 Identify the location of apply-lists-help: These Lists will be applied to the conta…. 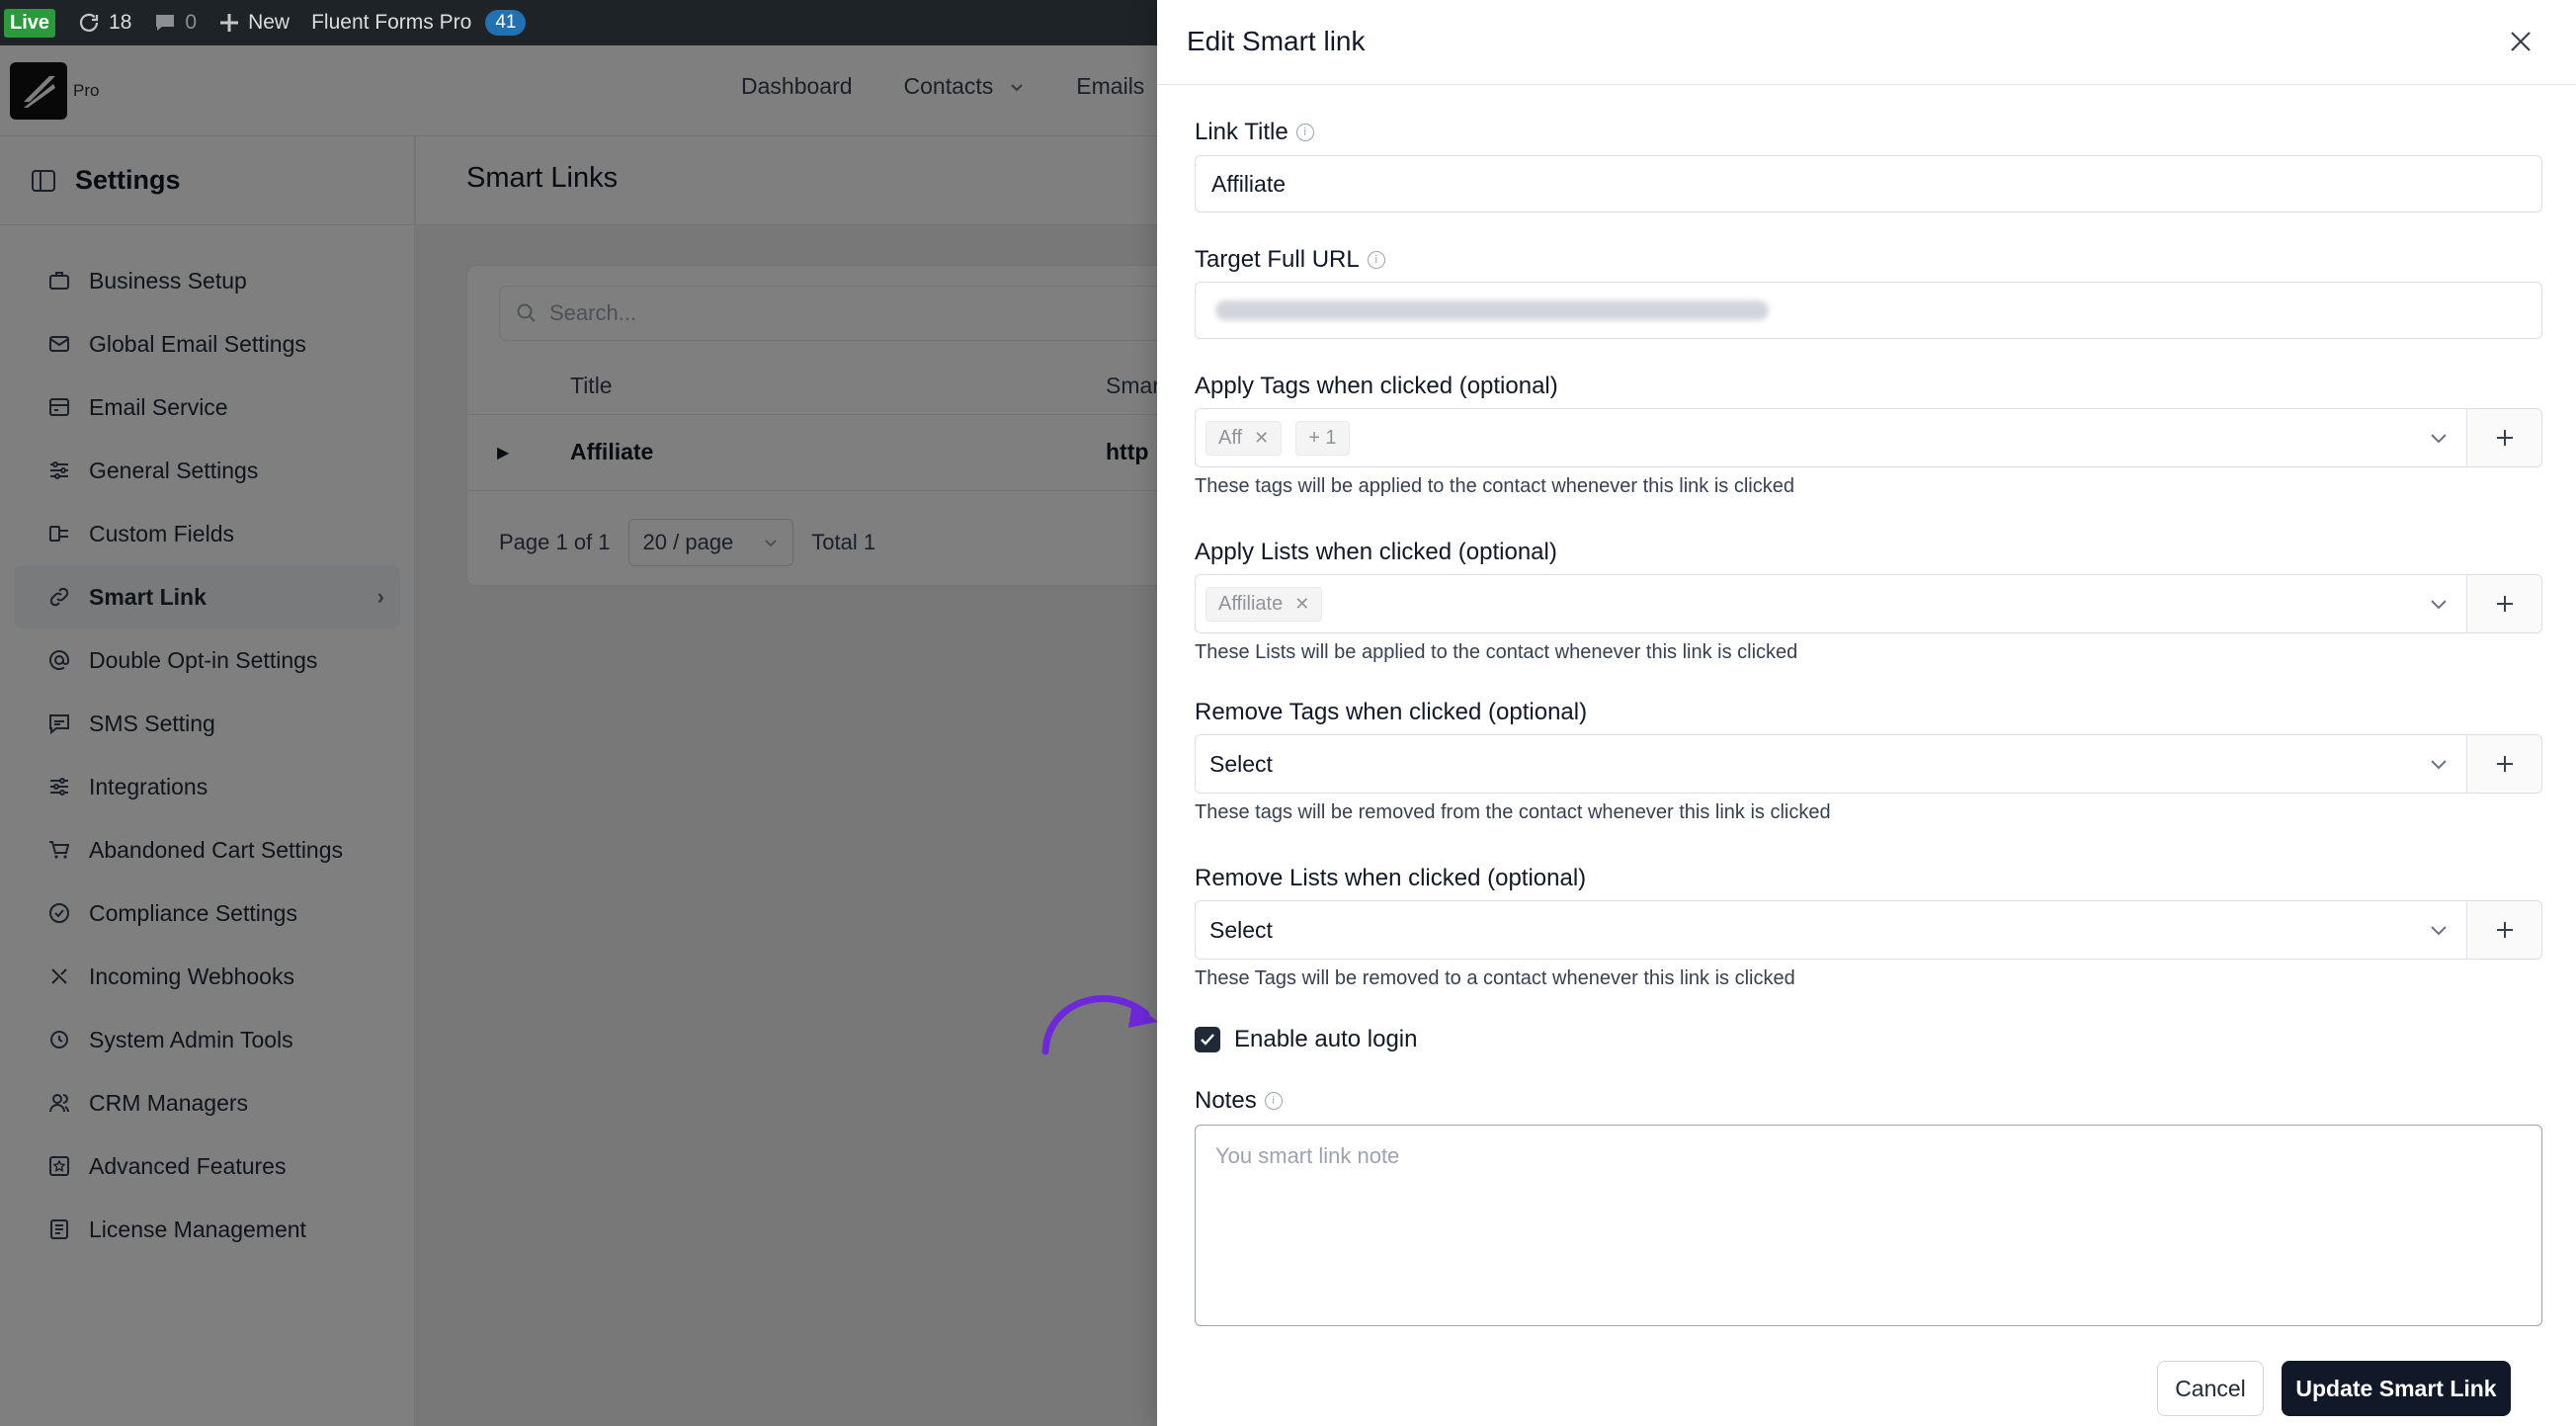
(1496, 652).